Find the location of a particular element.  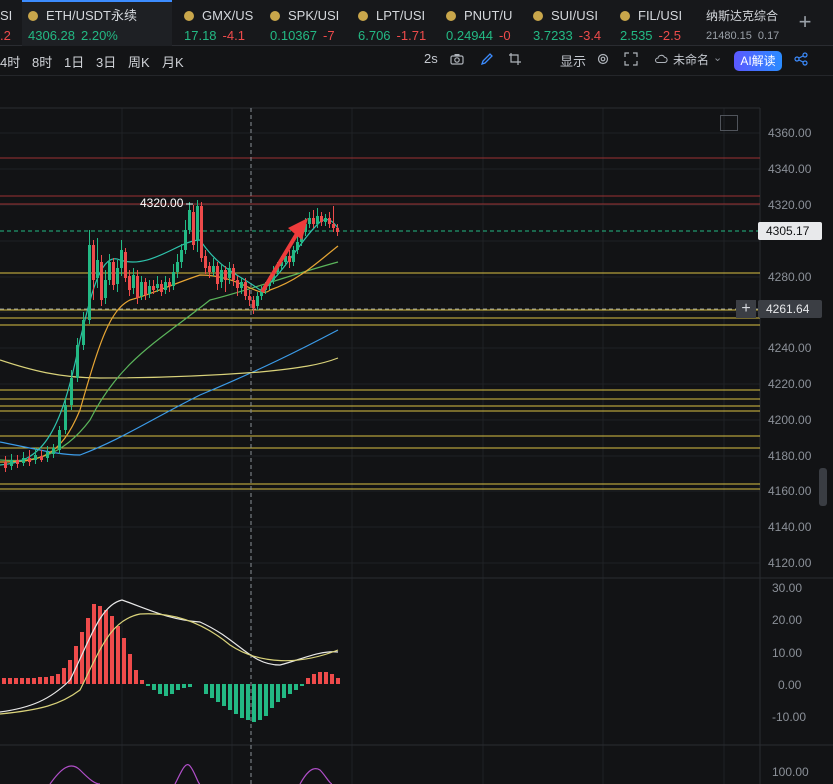

add-alert-plus-icon: + is located at coordinates (746, 309).